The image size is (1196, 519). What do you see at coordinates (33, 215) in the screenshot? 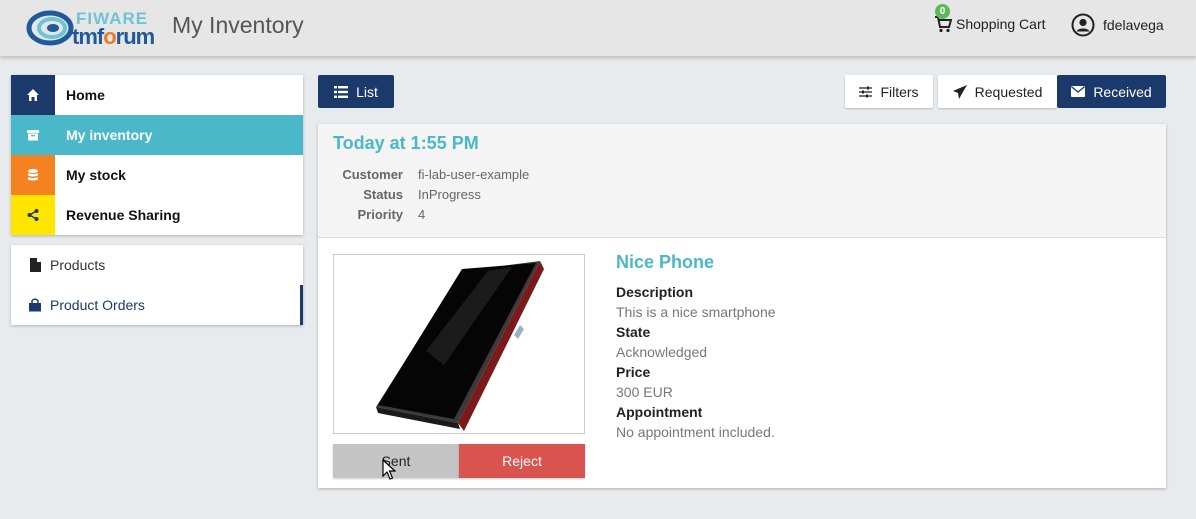
I see `share-icon` at bounding box center [33, 215].